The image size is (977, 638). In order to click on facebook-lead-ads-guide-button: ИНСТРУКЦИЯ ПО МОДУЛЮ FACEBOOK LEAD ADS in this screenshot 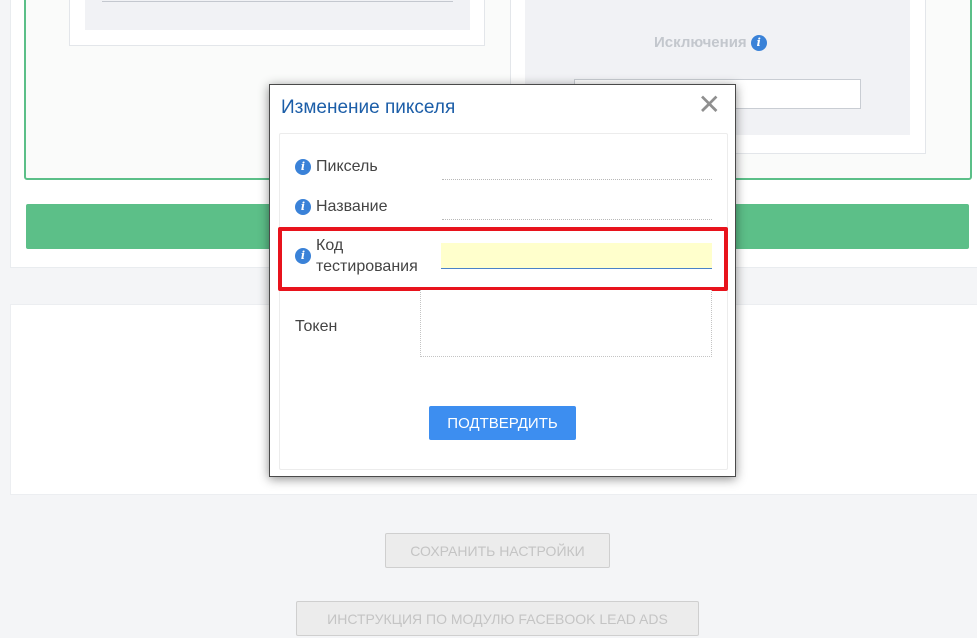, I will do `click(497, 618)`.